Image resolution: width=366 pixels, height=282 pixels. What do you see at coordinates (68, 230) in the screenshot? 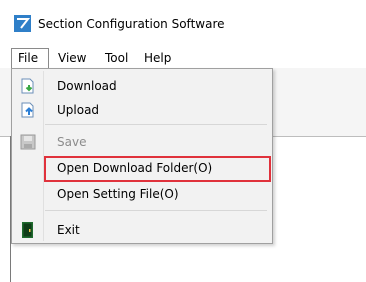
I see `menu-item-exit-label: Exit` at bounding box center [68, 230].